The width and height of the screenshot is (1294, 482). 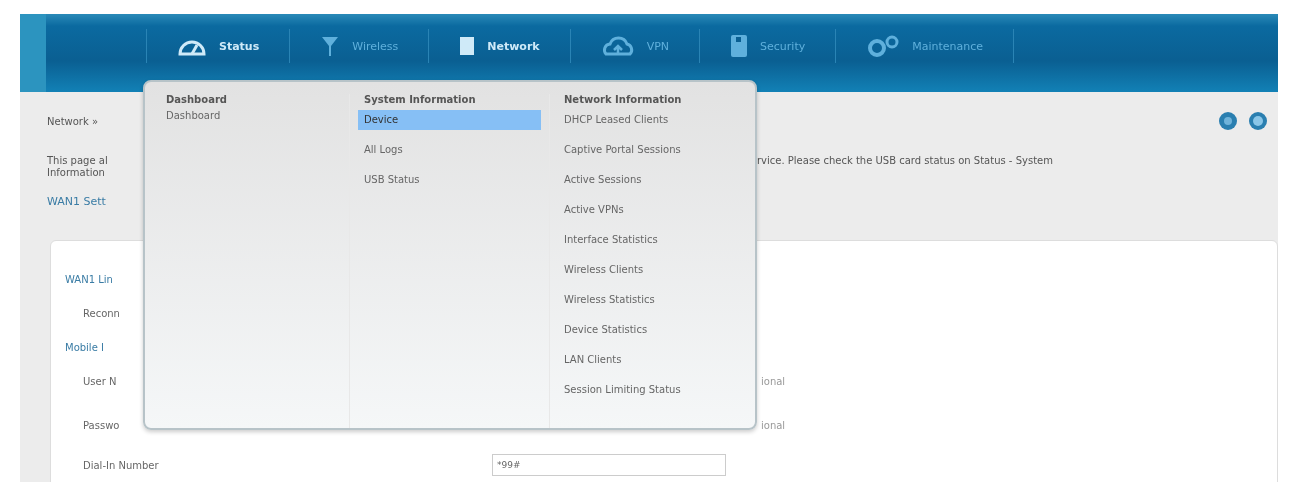 I want to click on nav-tab: Security, so click(x=768, y=46).